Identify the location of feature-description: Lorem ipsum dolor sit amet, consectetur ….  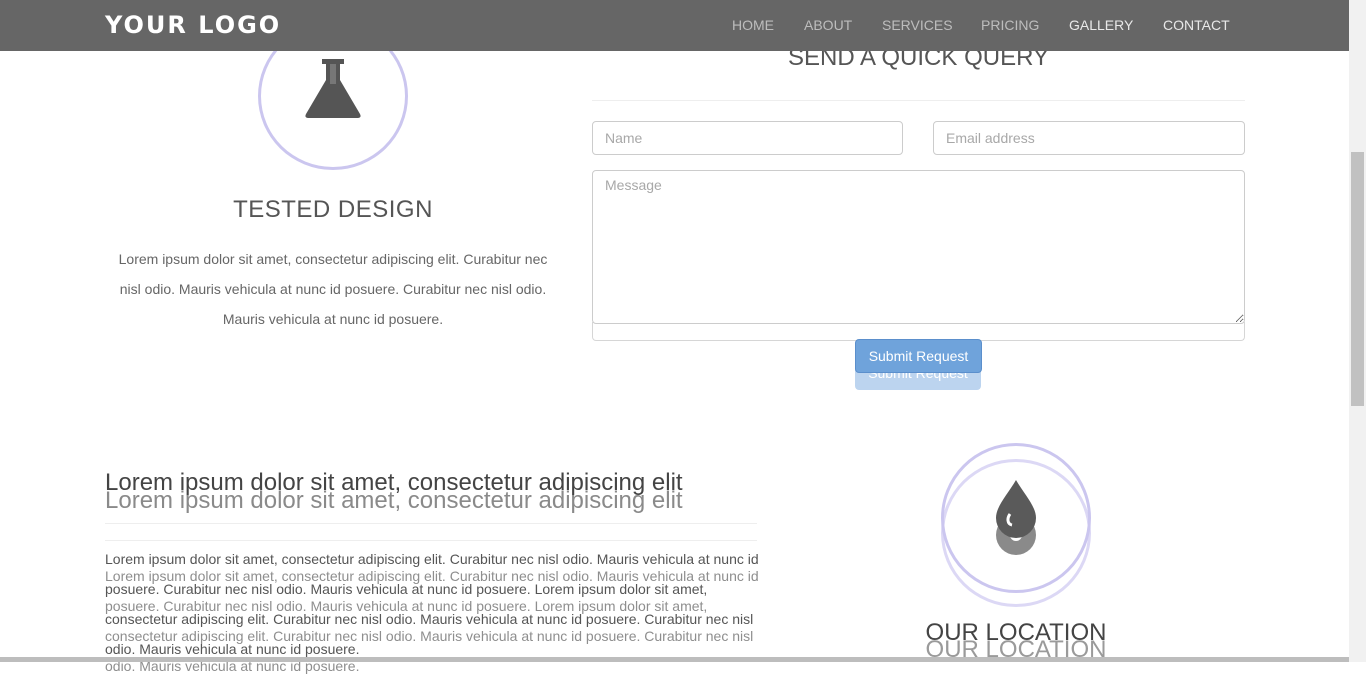
(333, 289).